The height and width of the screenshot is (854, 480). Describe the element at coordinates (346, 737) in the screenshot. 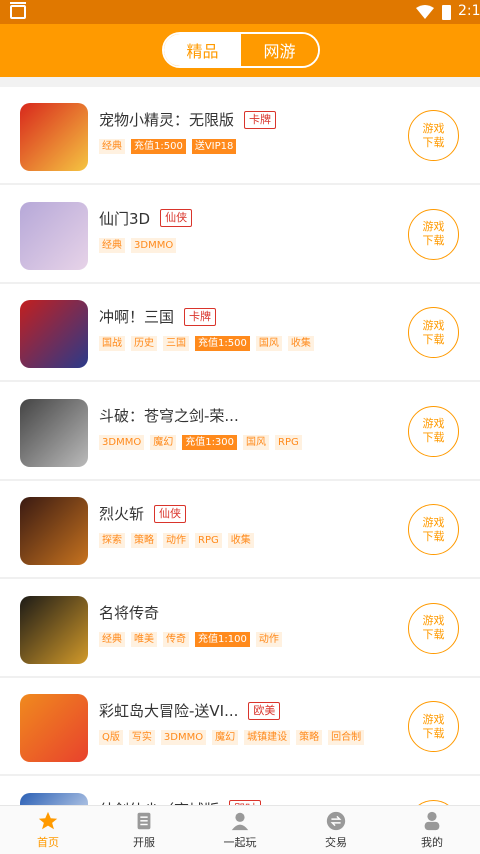

I see `tag: 回合制` at that location.